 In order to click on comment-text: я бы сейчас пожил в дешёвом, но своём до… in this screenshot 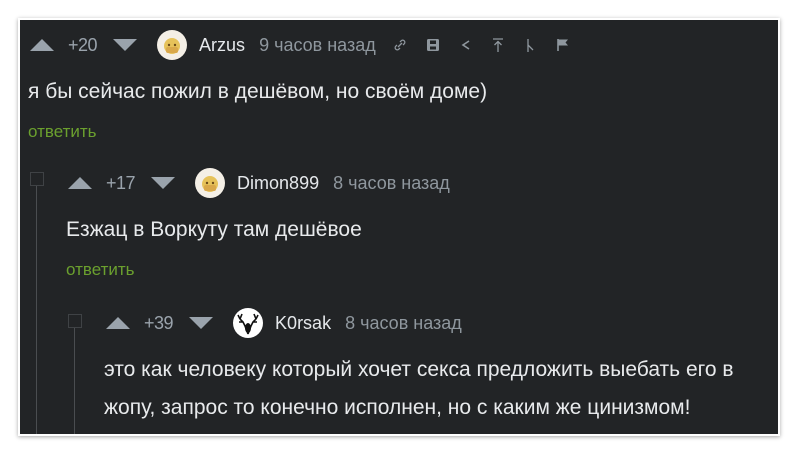, I will do `click(258, 91)`.